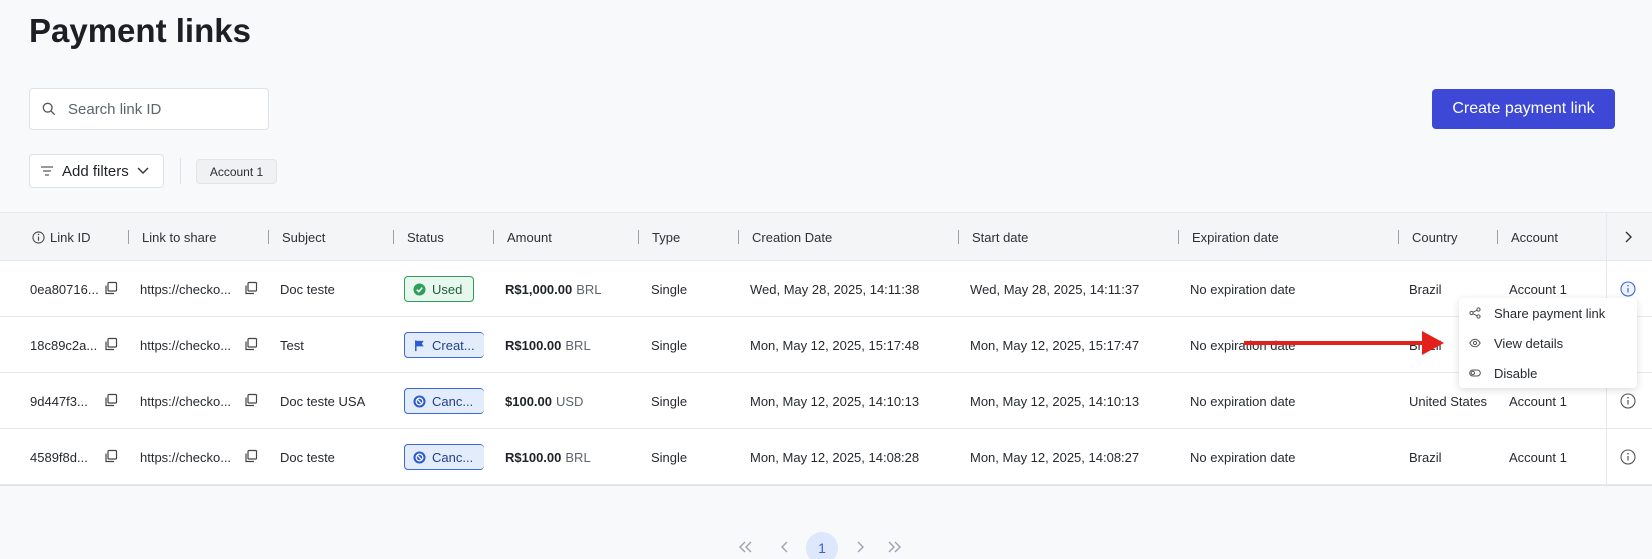  Describe the element at coordinates (303, 237) in the screenshot. I see `column-header-subject: Subject` at that location.